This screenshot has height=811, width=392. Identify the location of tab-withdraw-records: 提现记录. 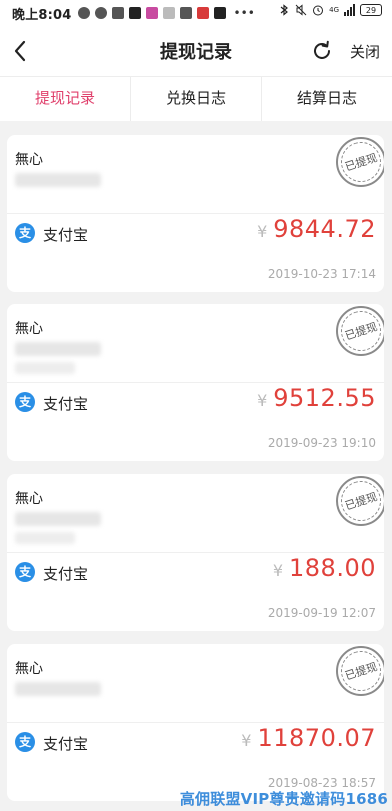
(65, 99).